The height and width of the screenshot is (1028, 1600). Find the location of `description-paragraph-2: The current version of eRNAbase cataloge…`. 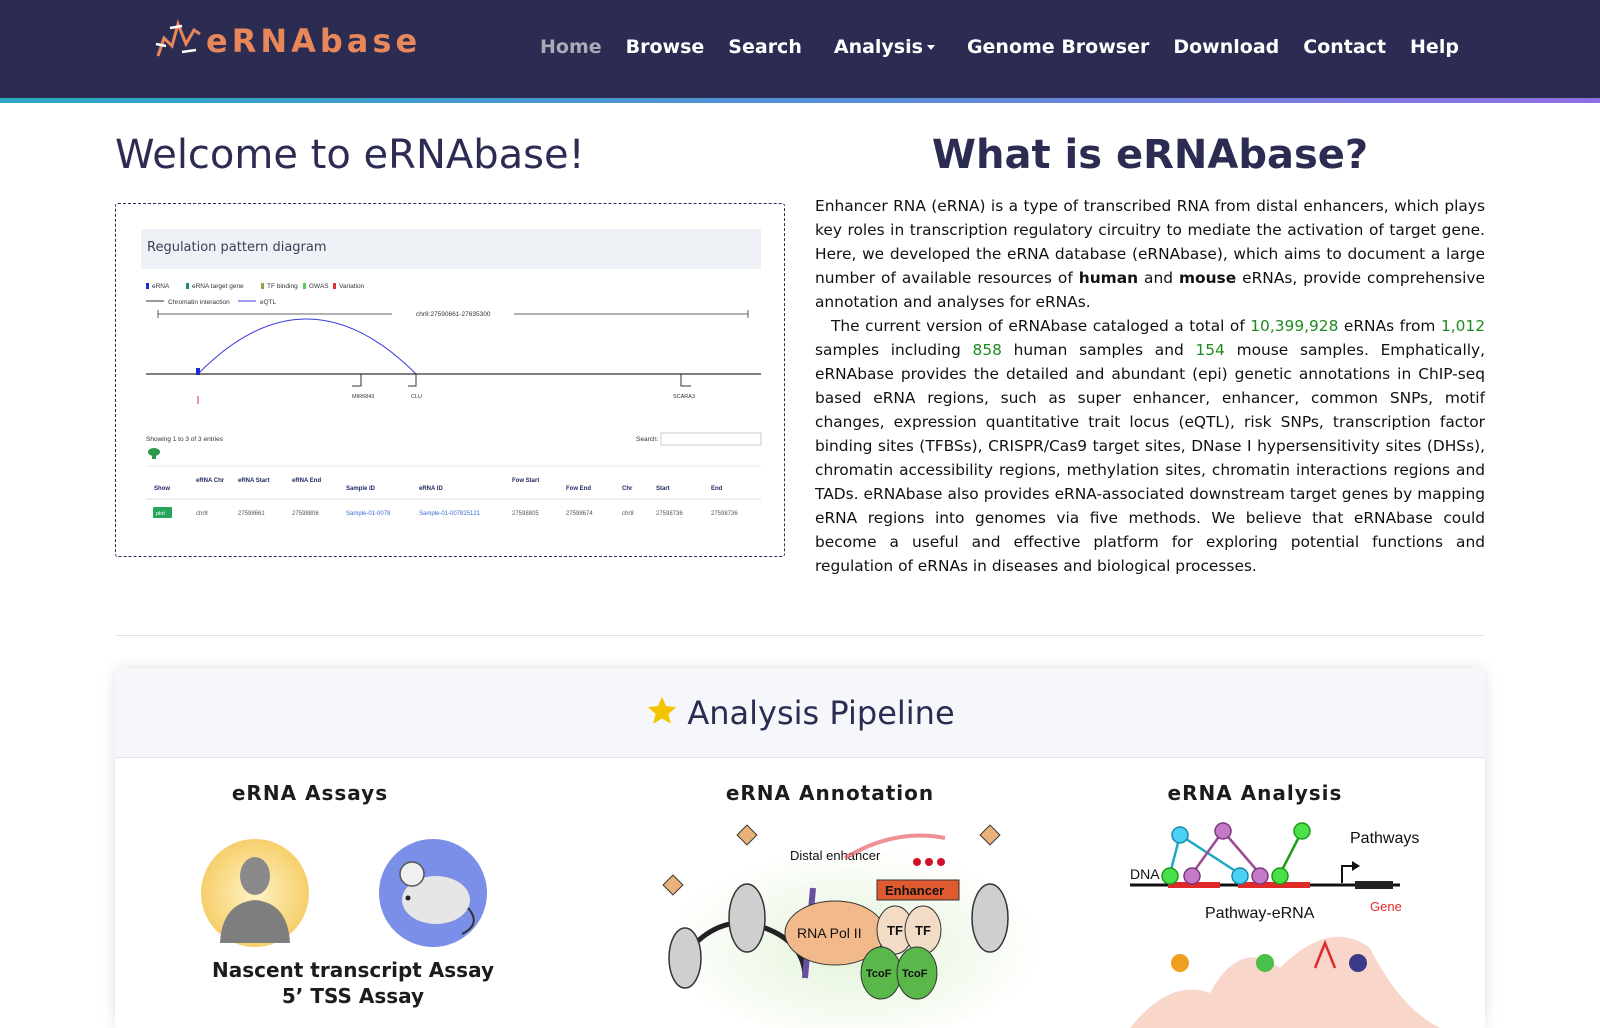

description-paragraph-2: The current version of eRNAbase cataloge… is located at coordinates (1150, 446).